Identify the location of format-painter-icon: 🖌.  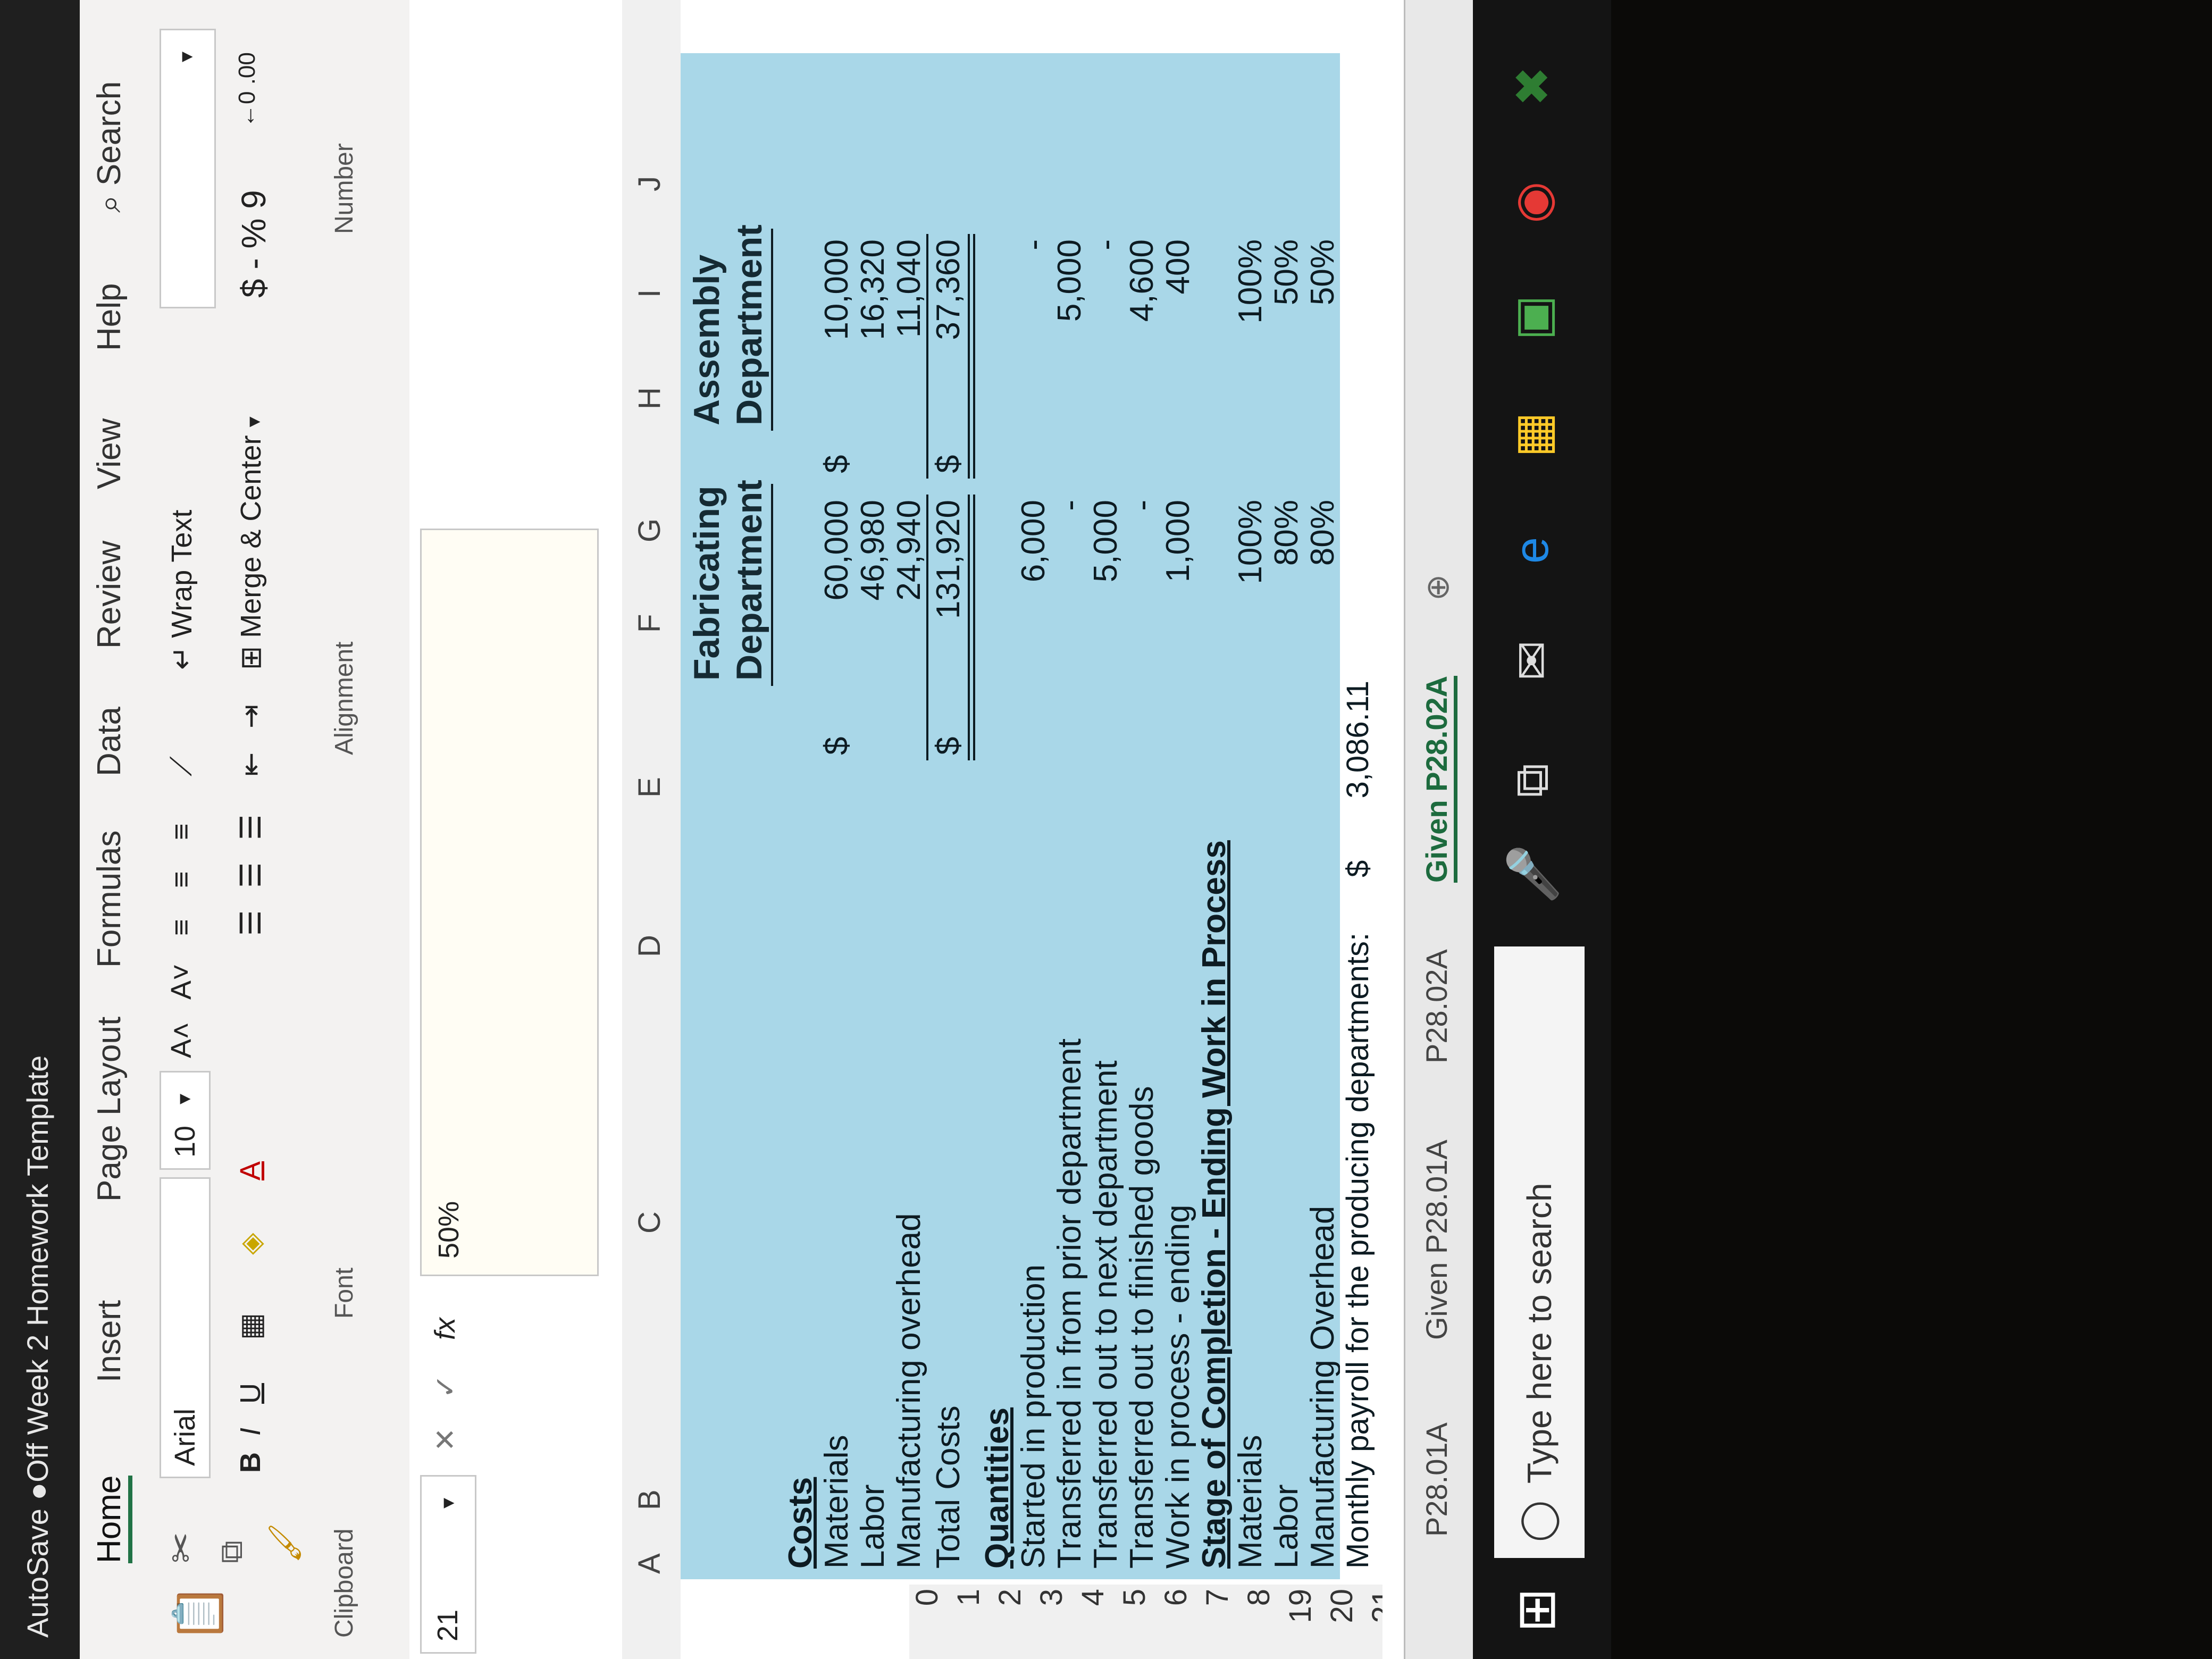
(285, 1543).